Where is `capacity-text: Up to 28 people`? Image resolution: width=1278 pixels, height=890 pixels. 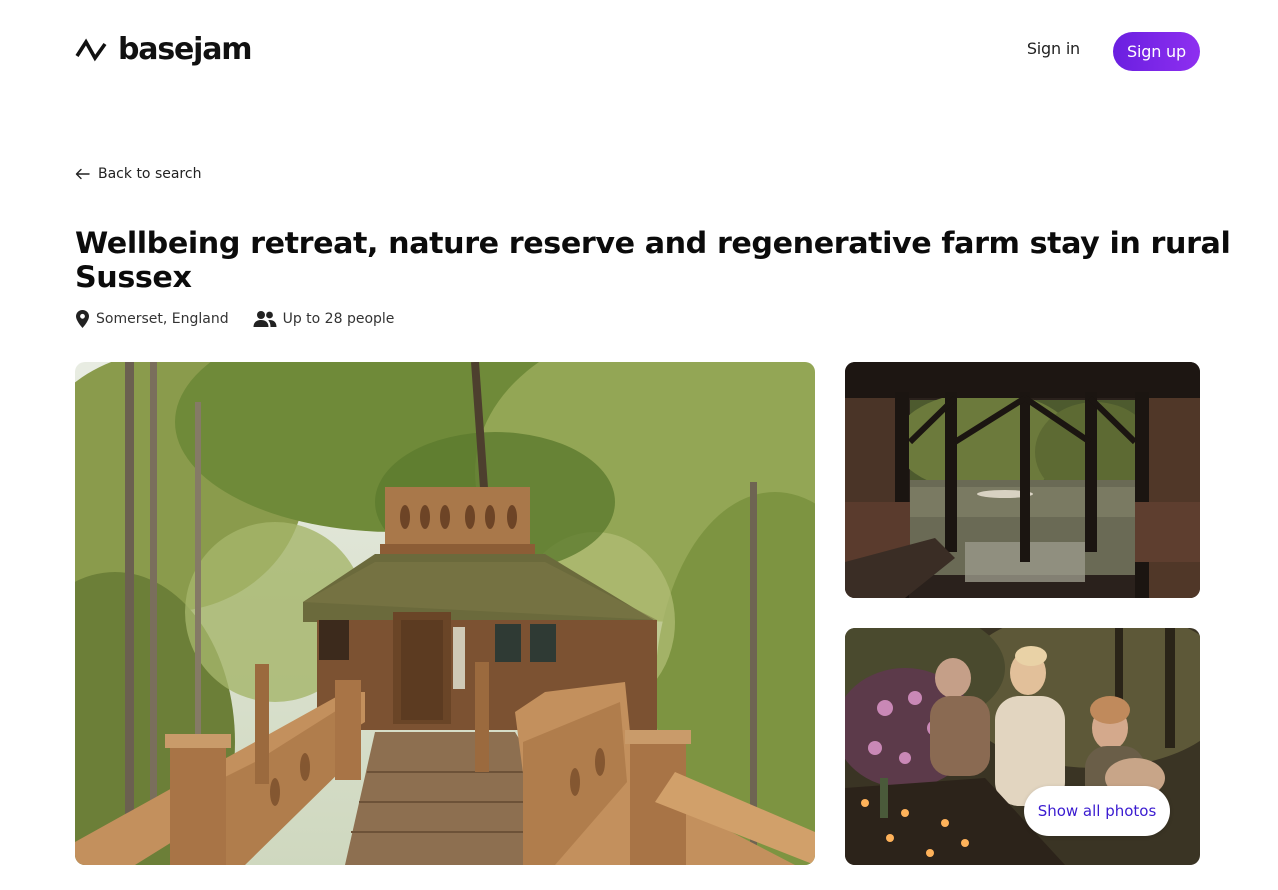
capacity-text: Up to 28 people is located at coordinates (338, 319).